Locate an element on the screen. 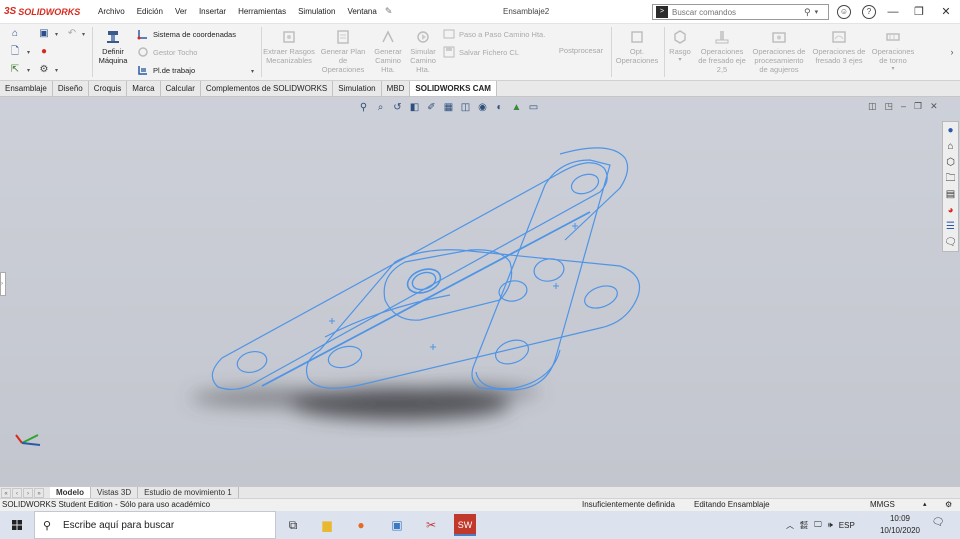 This screenshot has width=960, height=539. postprocesar-button: Postprocesar is located at coordinates (581, 50).